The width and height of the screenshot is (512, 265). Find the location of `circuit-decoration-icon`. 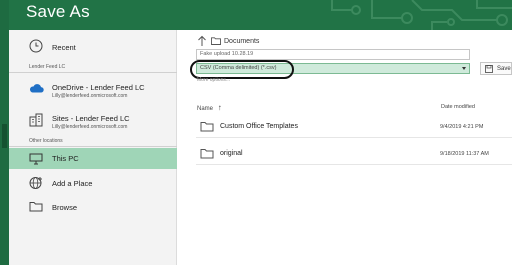

circuit-decoration-icon is located at coordinates (421, 15).